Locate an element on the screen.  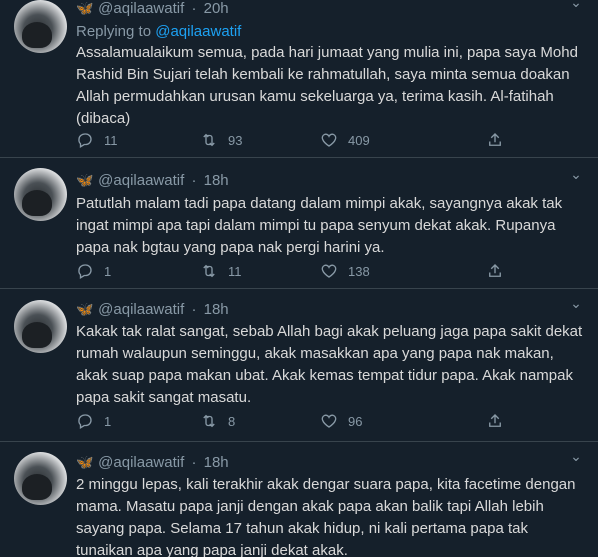
tweet-actions: 11 93 409 is located at coordinates (326, 140).